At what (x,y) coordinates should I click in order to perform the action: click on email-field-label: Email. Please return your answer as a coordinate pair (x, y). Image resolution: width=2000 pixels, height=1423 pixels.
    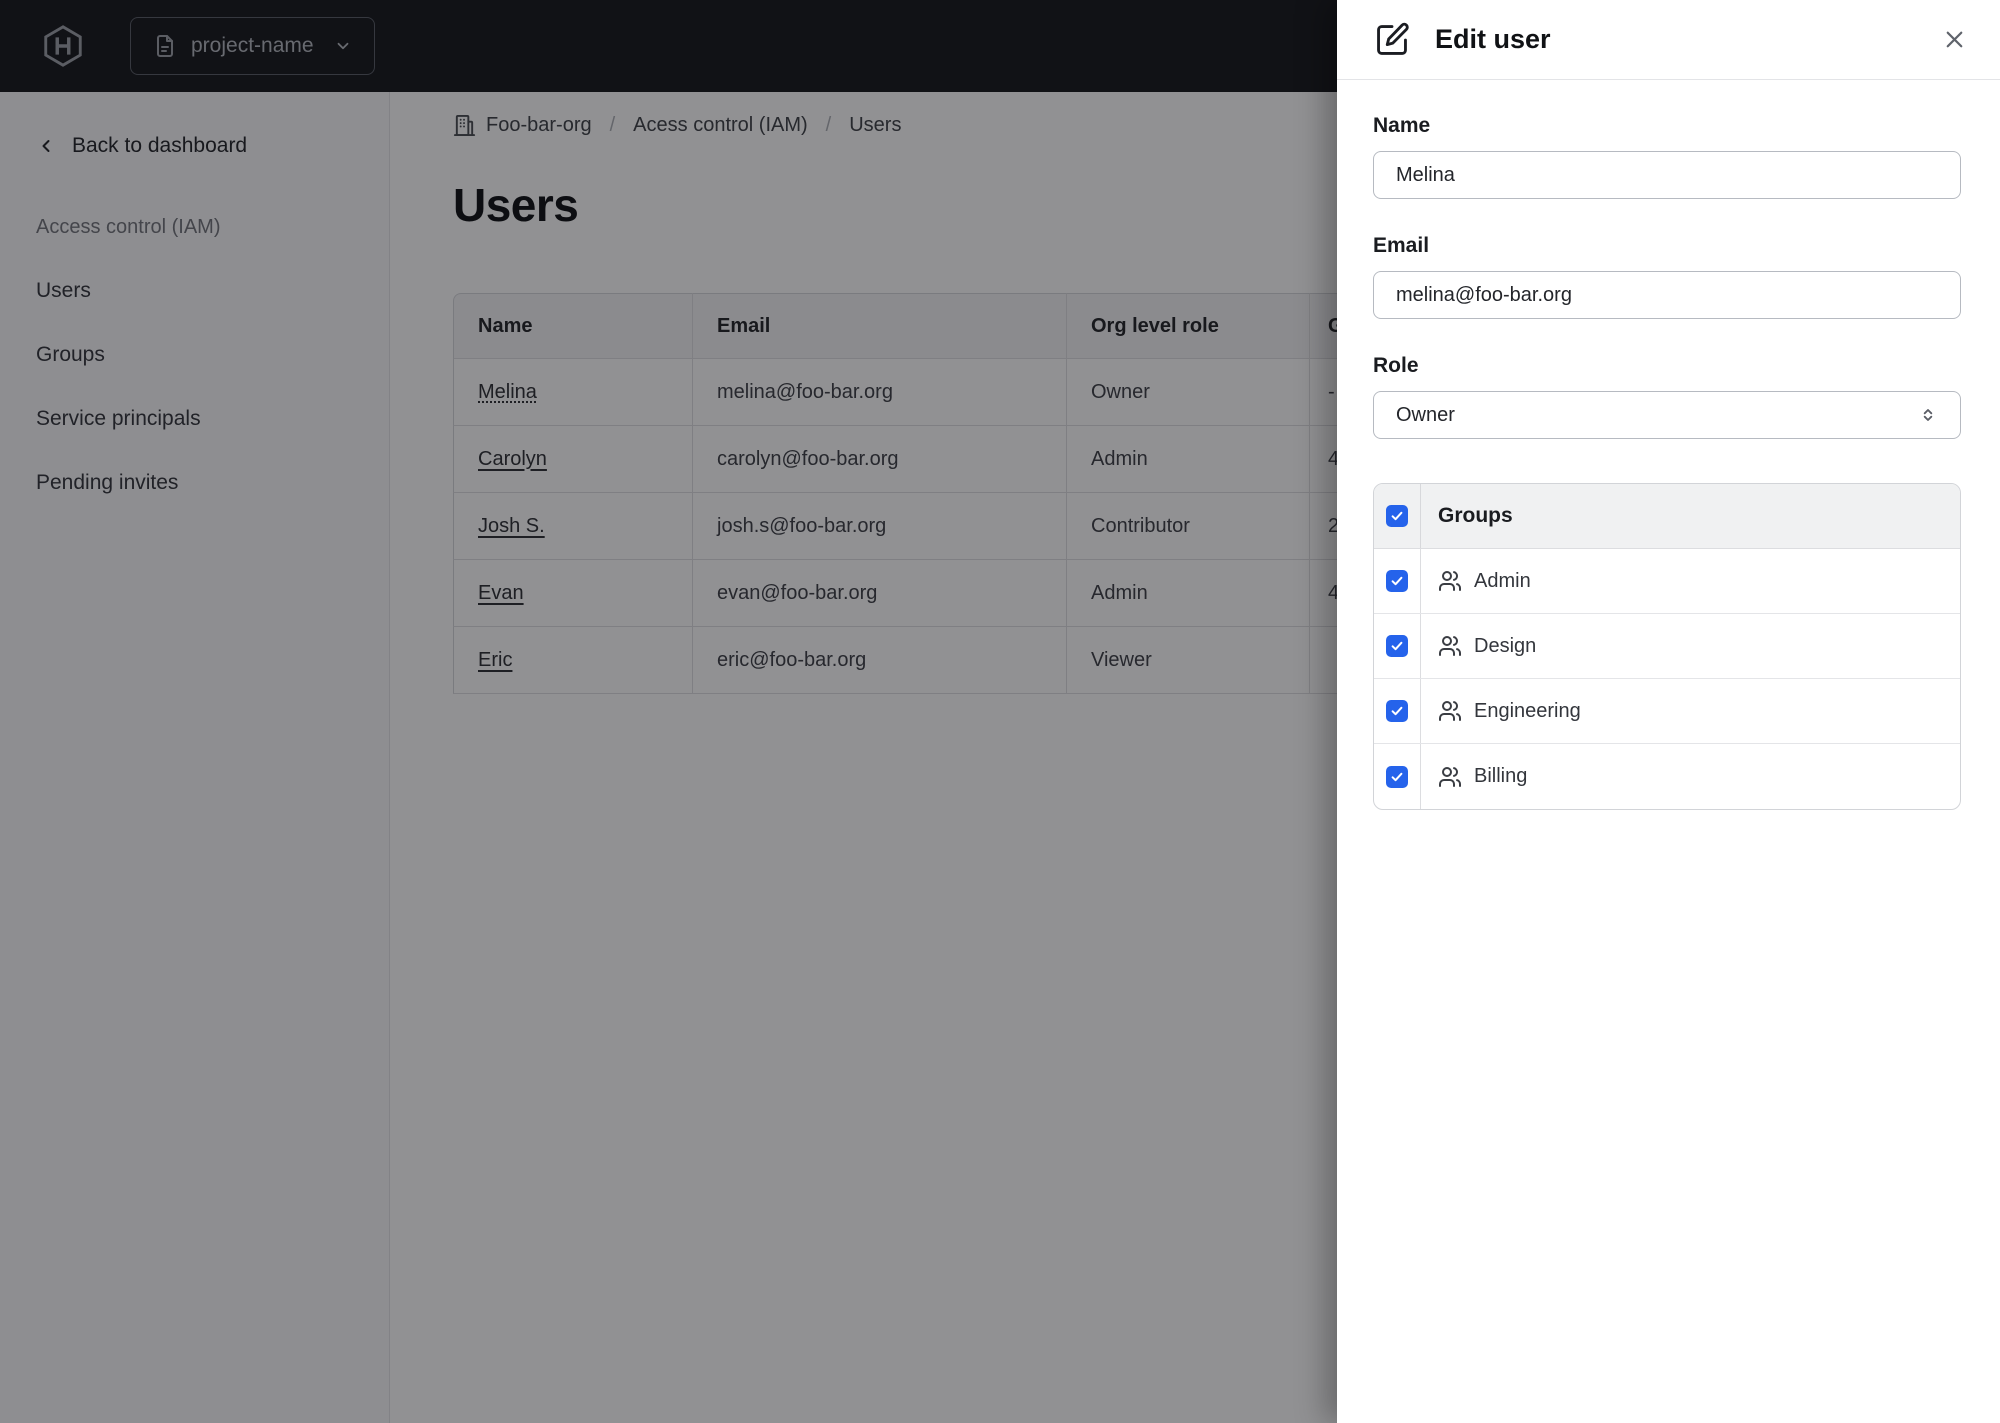
    Looking at the image, I should click on (1401, 245).